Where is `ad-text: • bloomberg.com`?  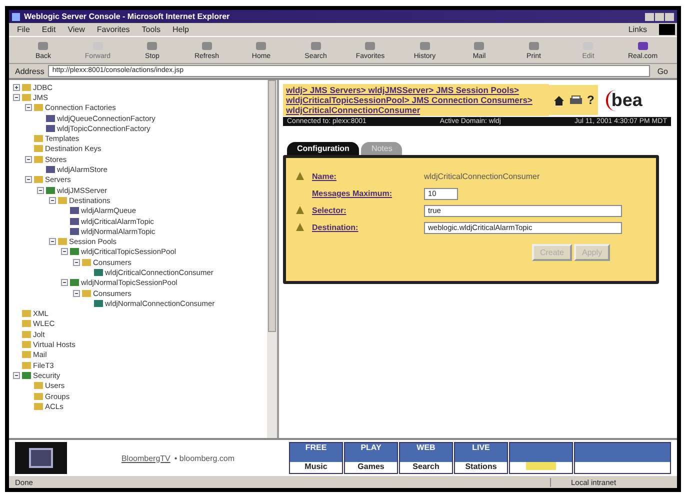
ad-text: • bloomberg.com is located at coordinates (204, 458).